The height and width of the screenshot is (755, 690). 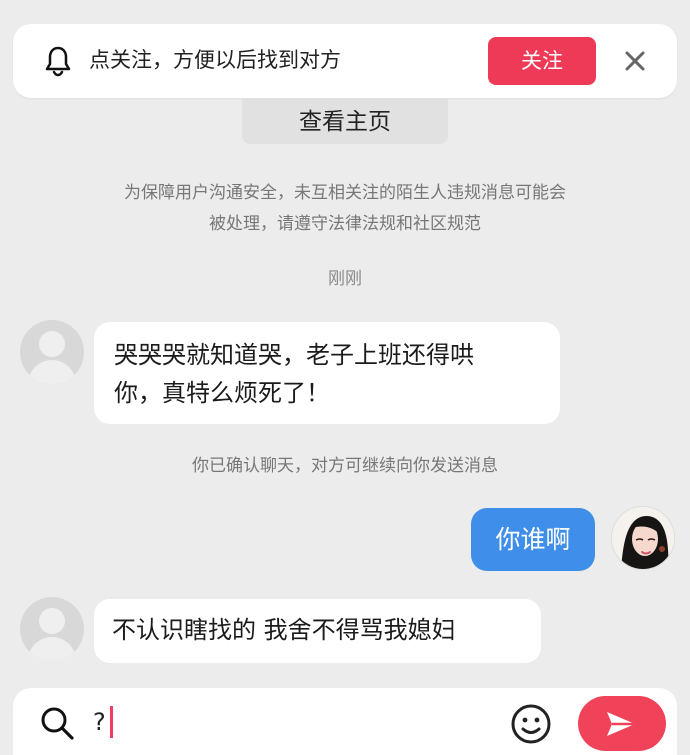 I want to click on safety-notice-line-1: 为保障用户沟通安全，未互相关注的陌生人违规消息可能会, so click(x=345, y=193).